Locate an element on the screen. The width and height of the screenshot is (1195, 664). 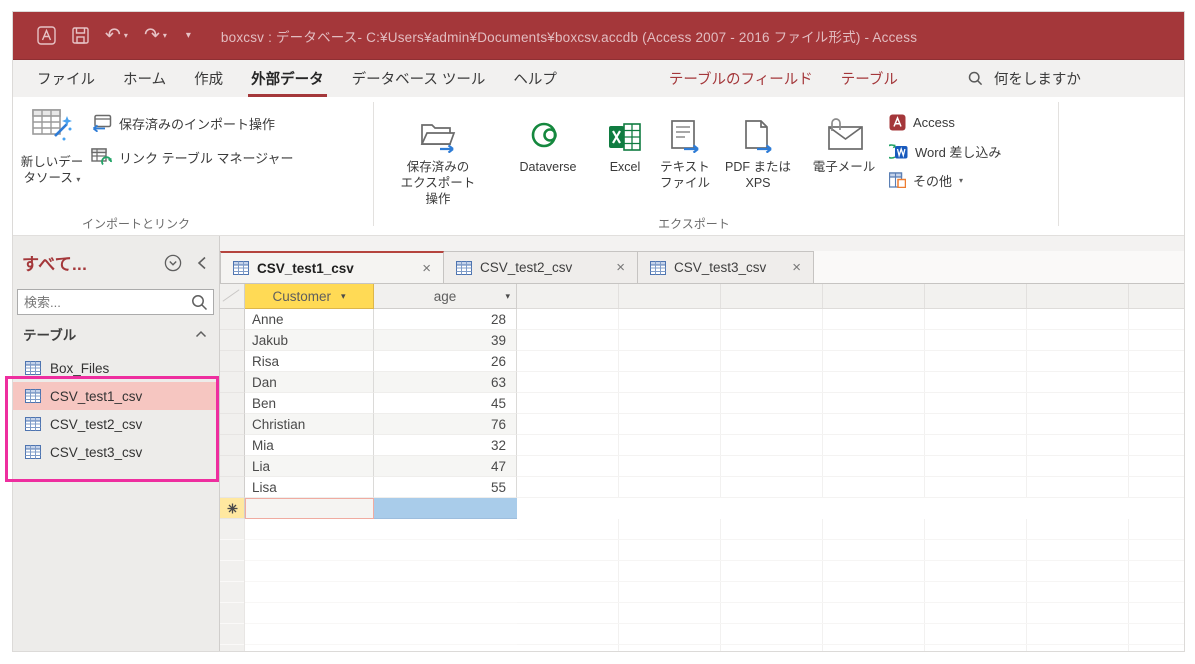
new-record-icon is located at coordinates (232, 508).